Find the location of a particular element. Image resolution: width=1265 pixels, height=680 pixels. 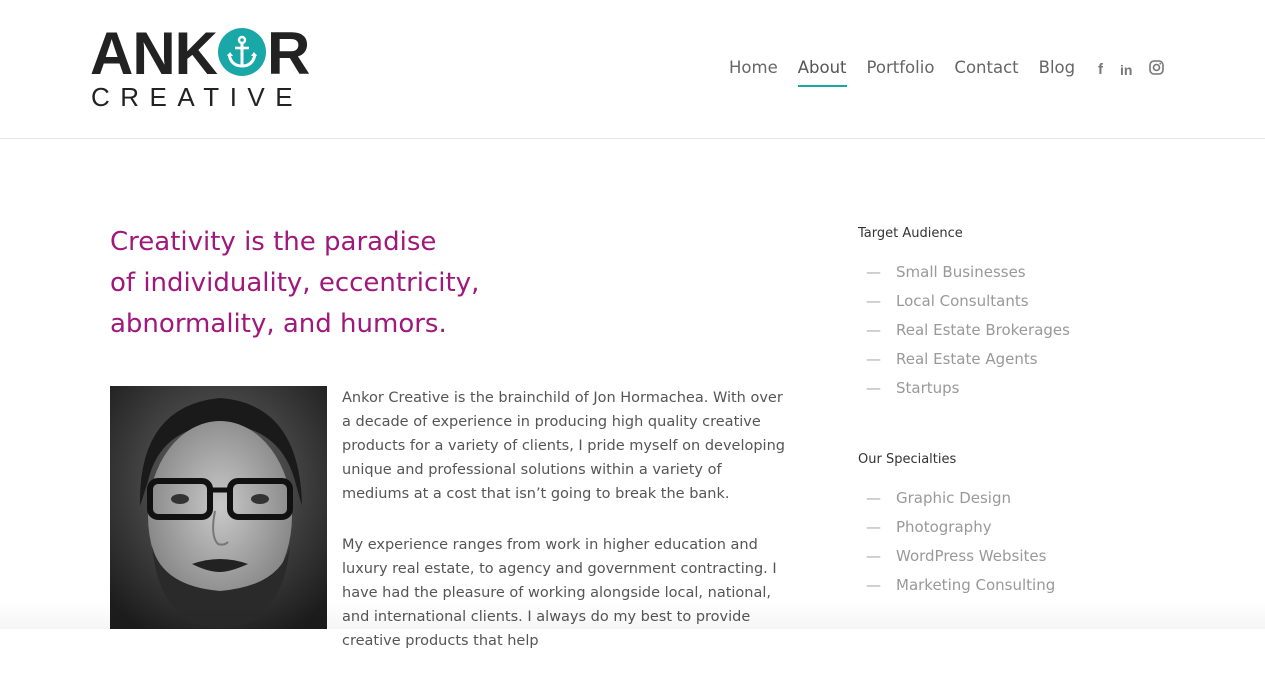

list-item: — Graphic Design is located at coordinates (960, 498).